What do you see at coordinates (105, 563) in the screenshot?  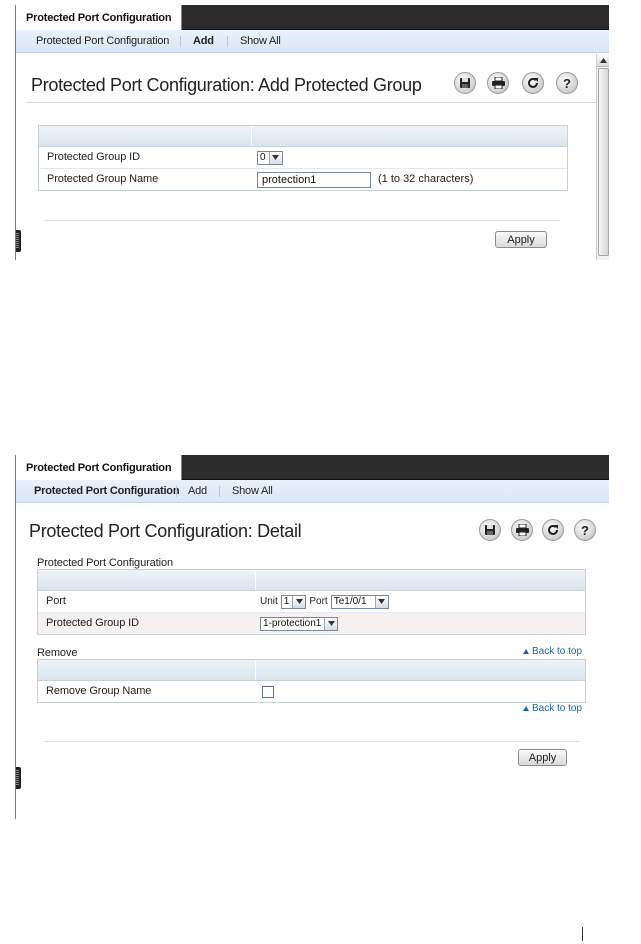 I see `config-section-title: Protected Port Configuration` at bounding box center [105, 563].